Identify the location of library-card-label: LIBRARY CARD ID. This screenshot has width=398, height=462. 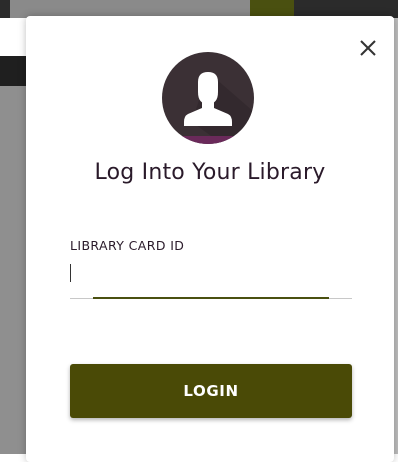
(127, 245).